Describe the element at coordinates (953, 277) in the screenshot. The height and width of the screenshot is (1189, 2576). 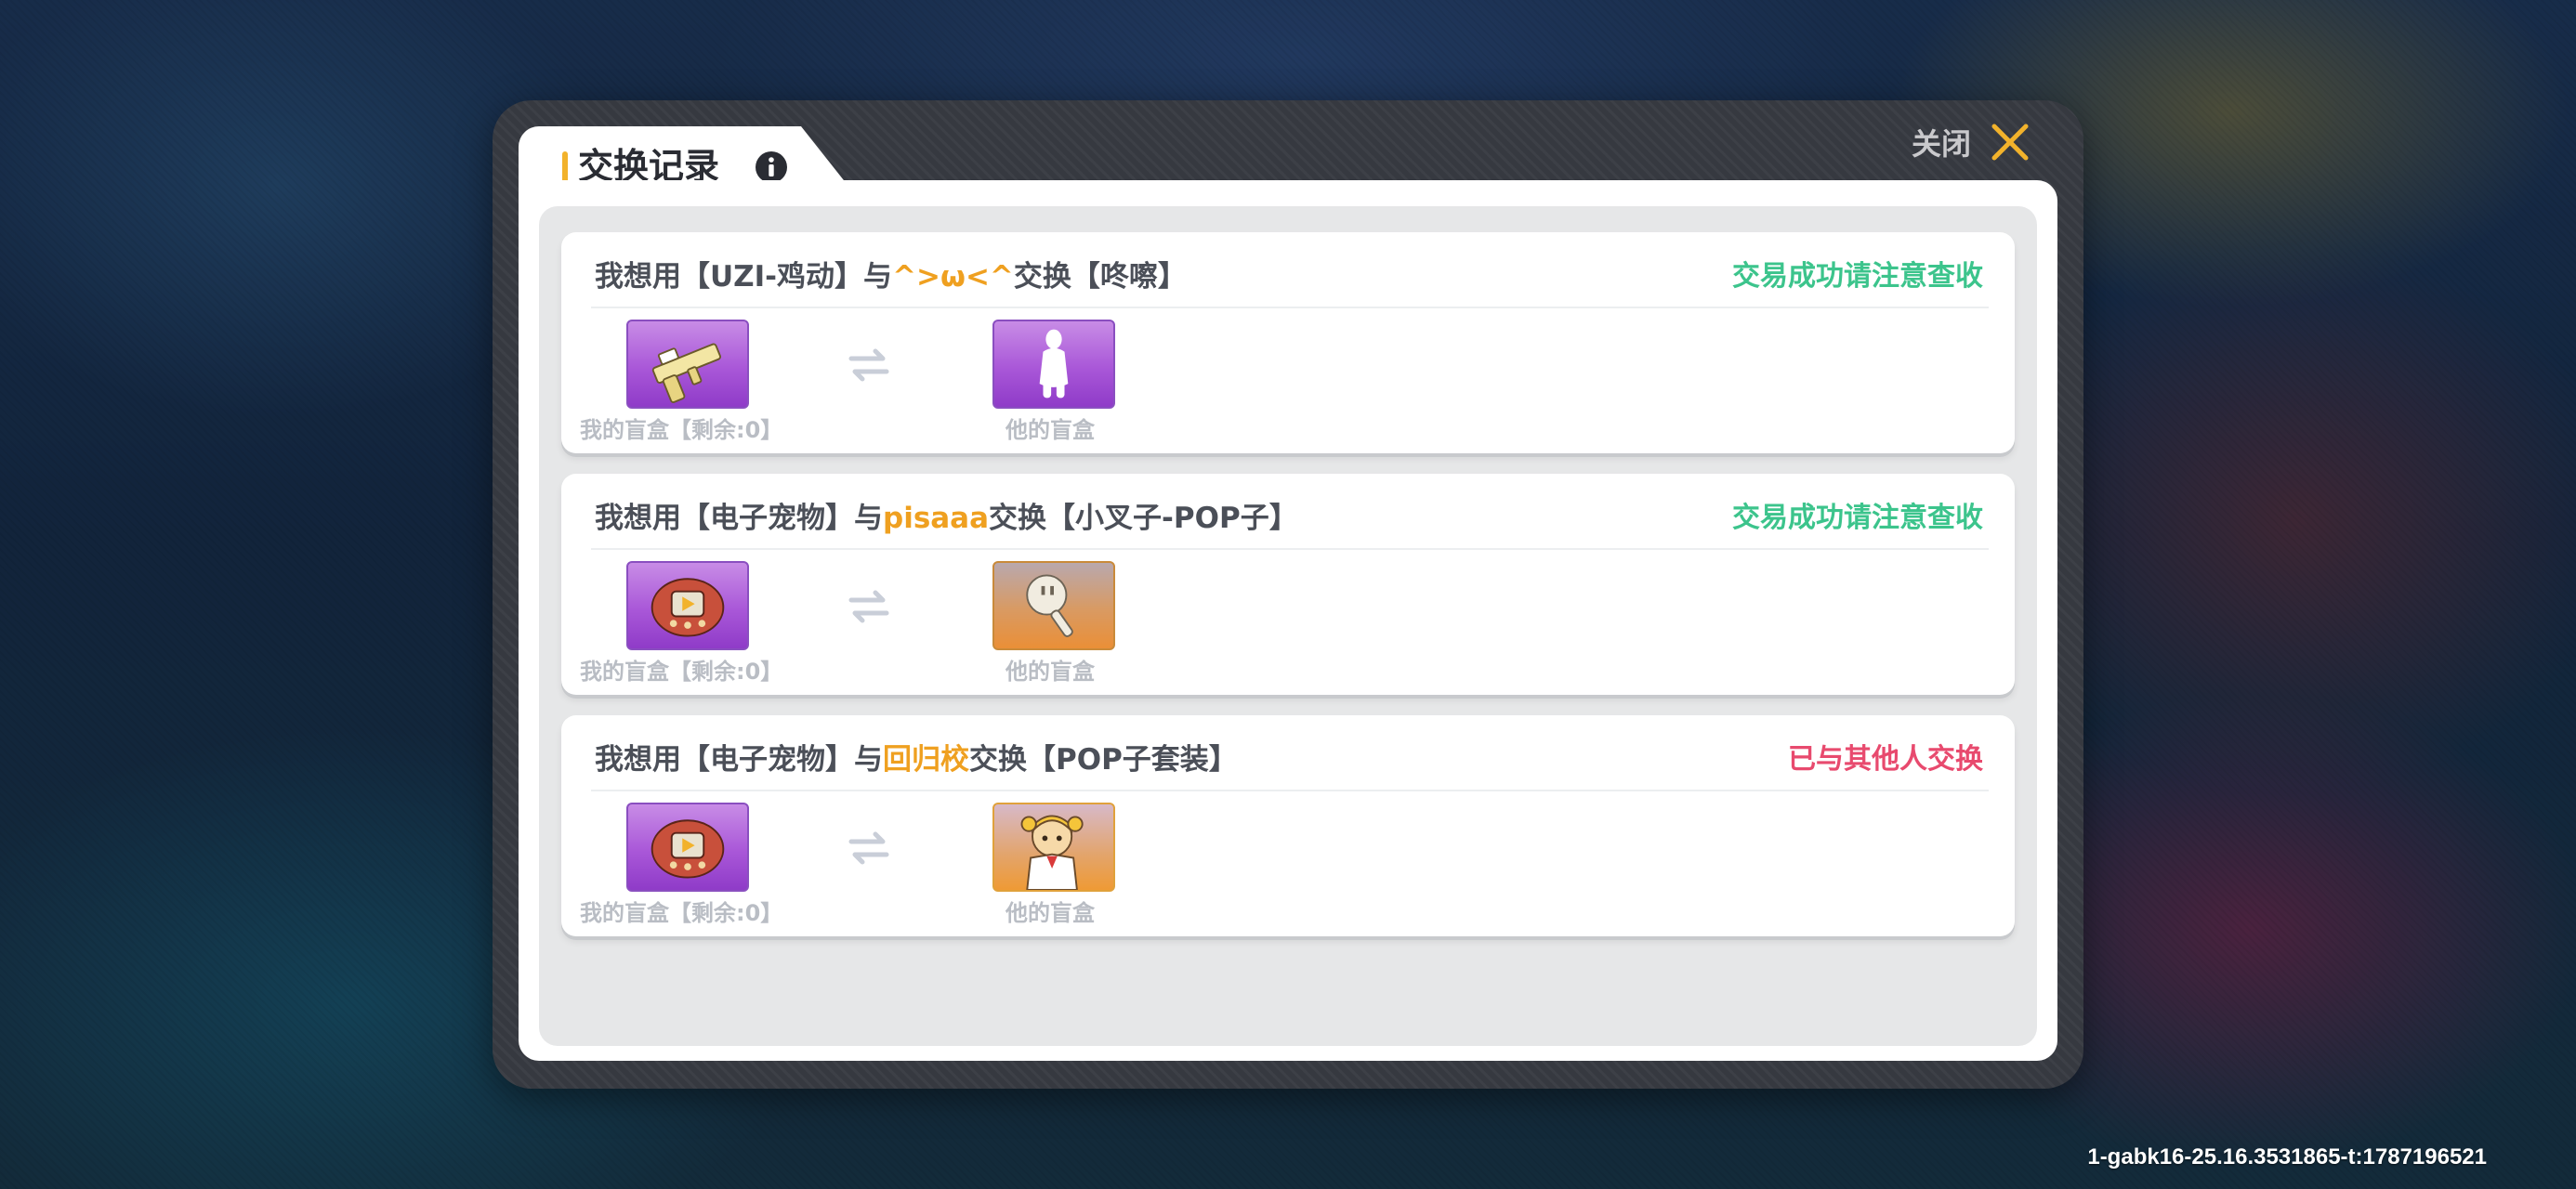
I see `partner-name: ^>ω<^` at that location.